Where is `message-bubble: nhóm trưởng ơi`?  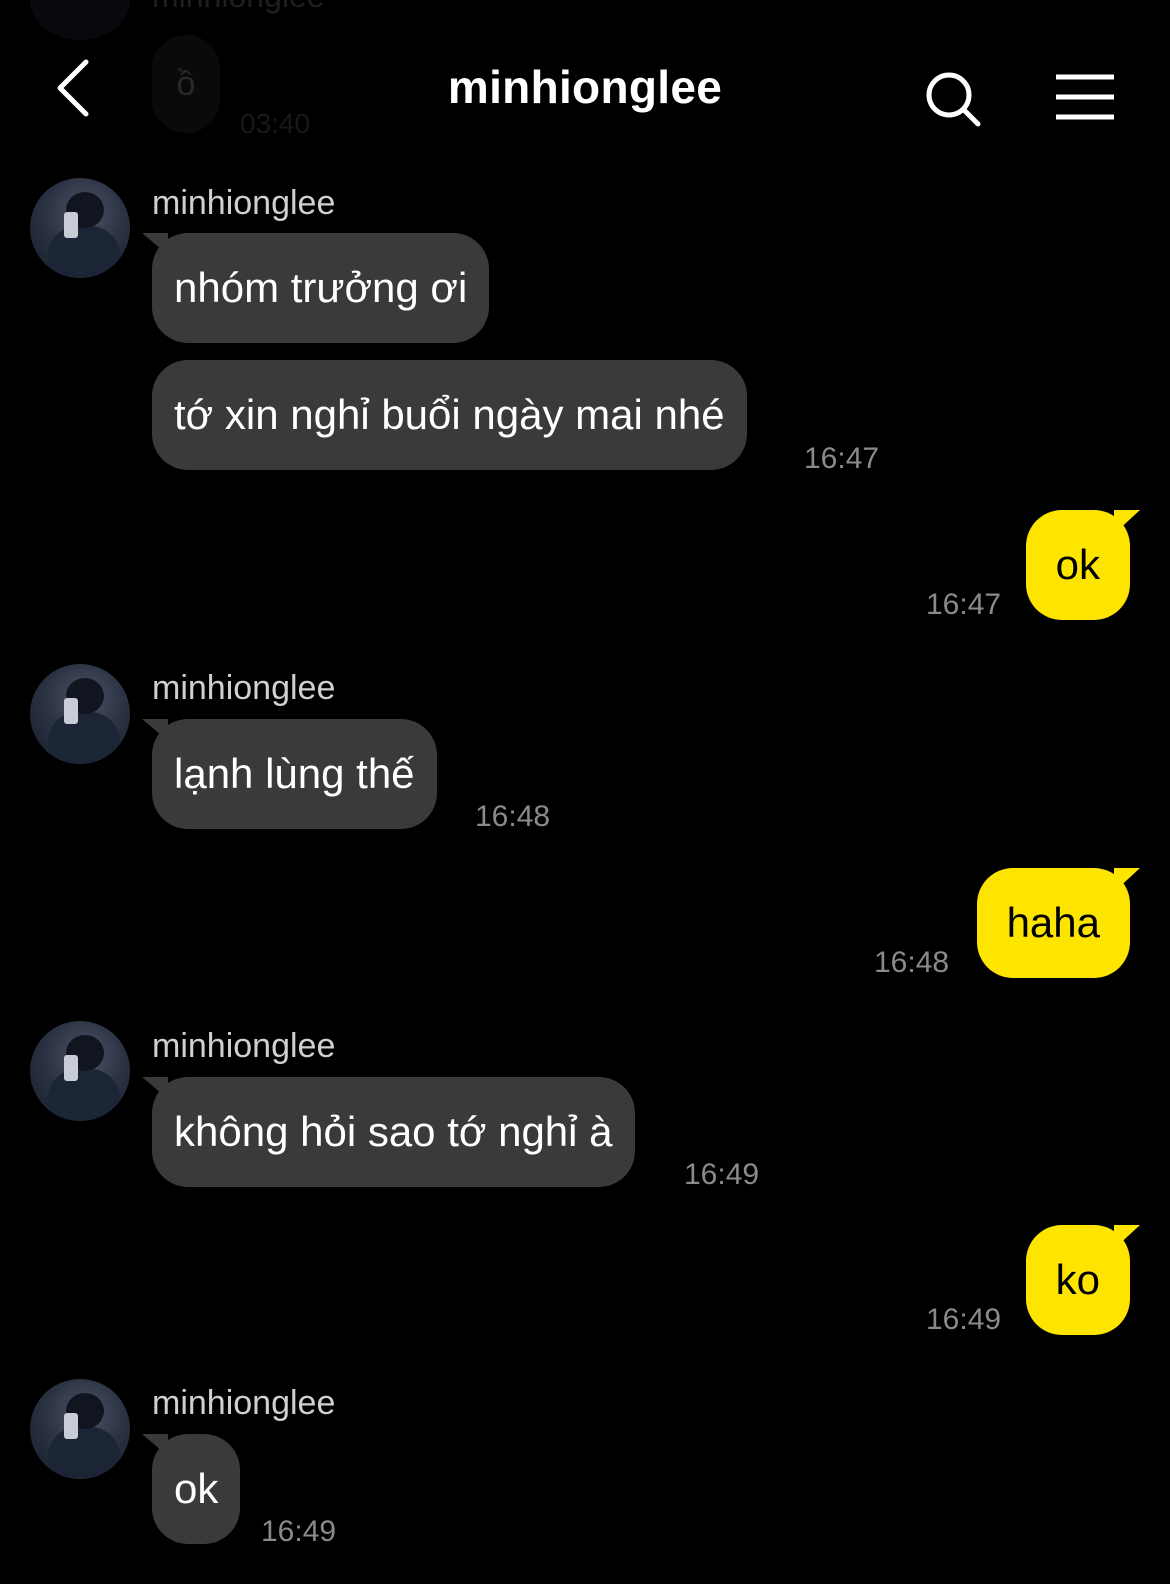
message-bubble: nhóm trưởng ơi is located at coordinates (315, 288).